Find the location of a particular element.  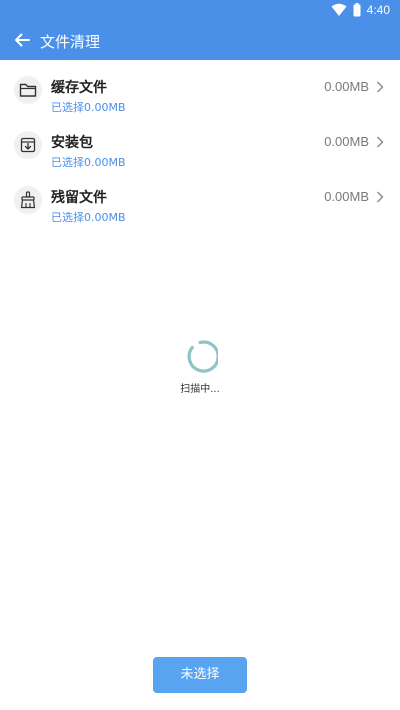

status-bar: 4:40 is located at coordinates (200, 12).